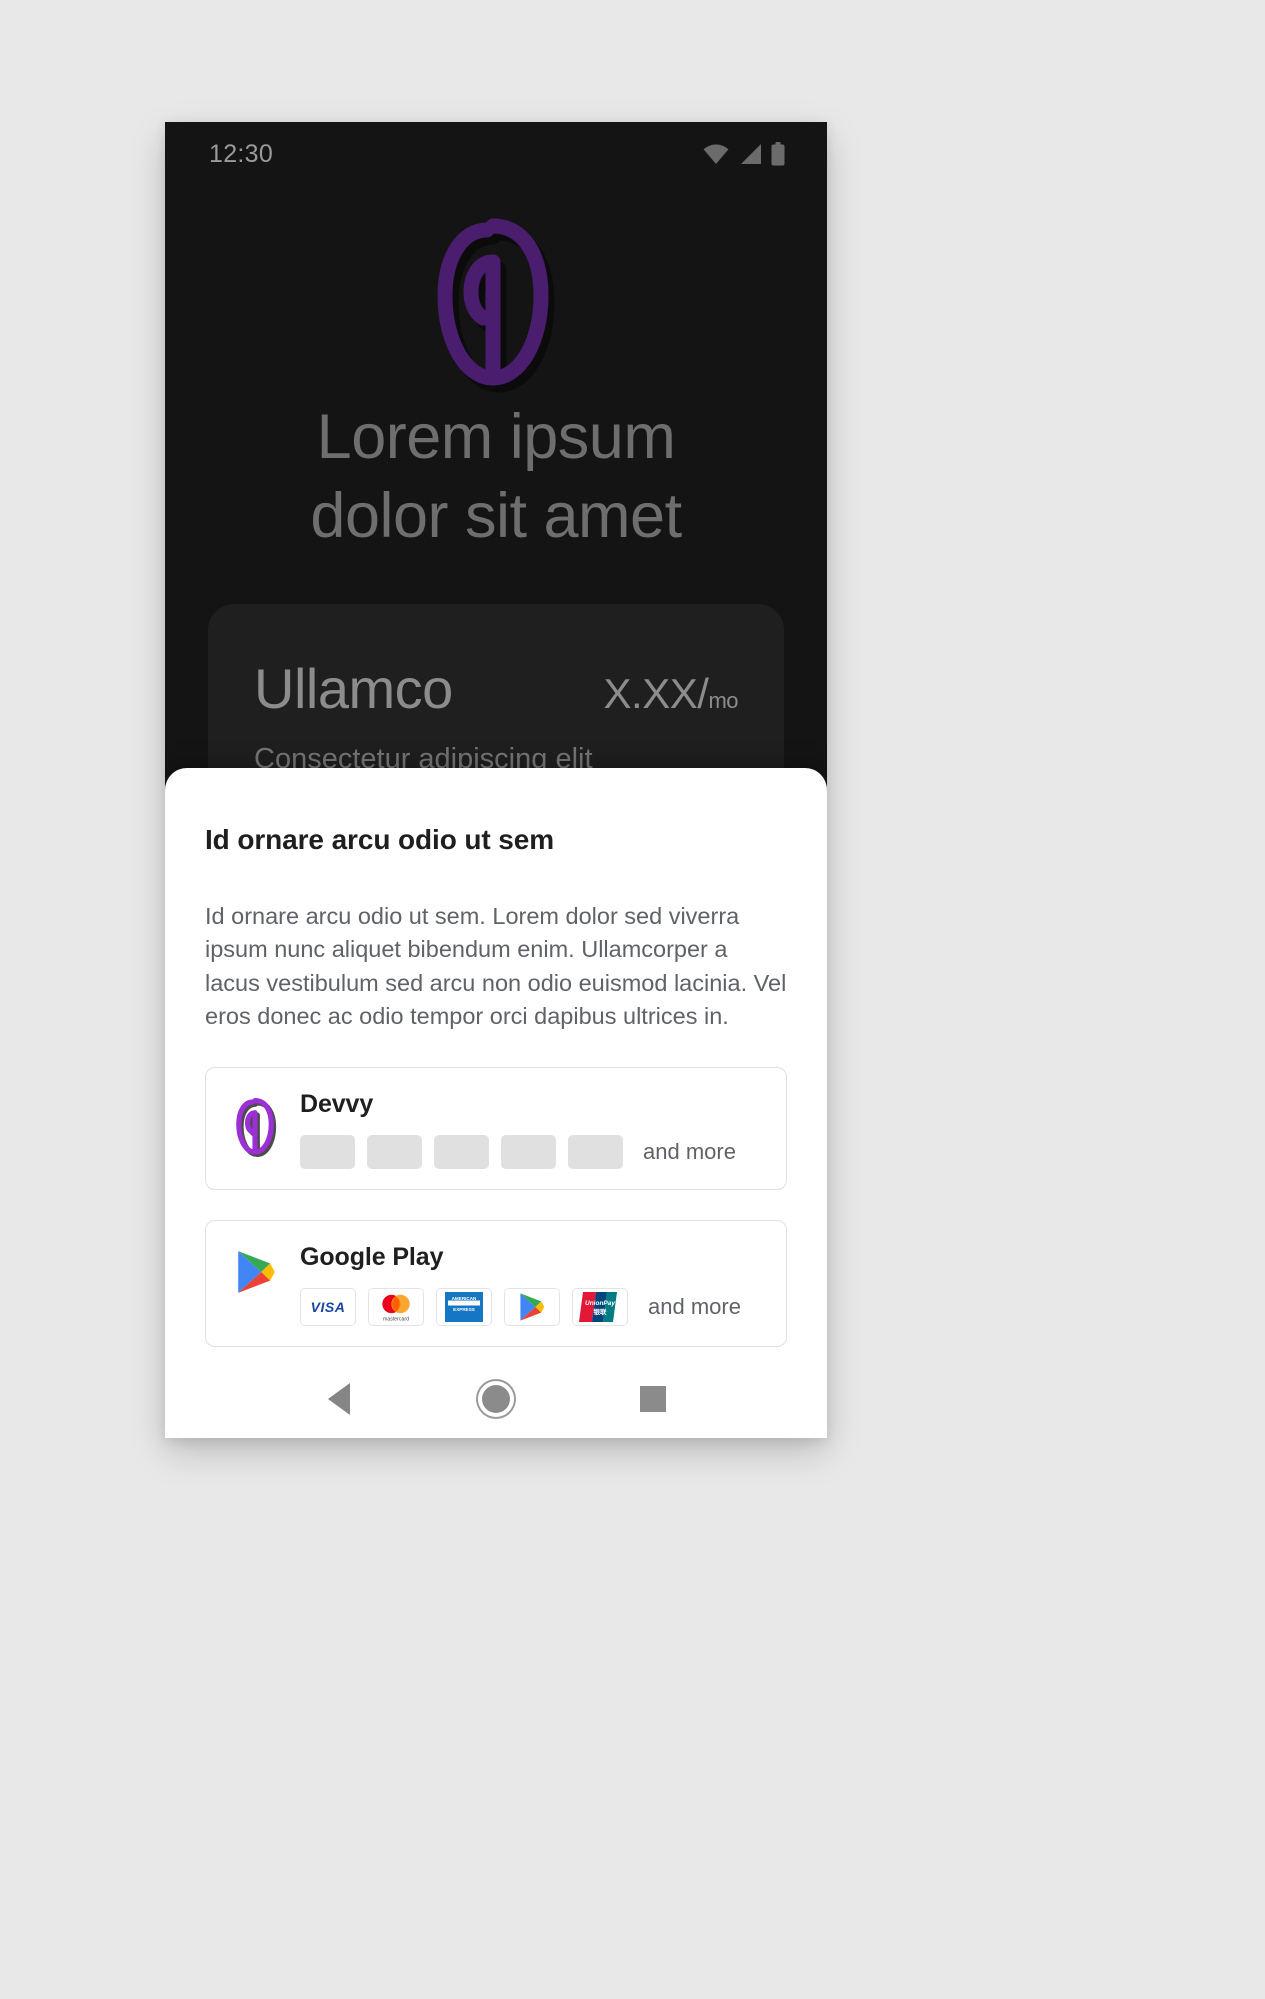  What do you see at coordinates (337, 1104) in the screenshot?
I see `provider-name: Devvy` at bounding box center [337, 1104].